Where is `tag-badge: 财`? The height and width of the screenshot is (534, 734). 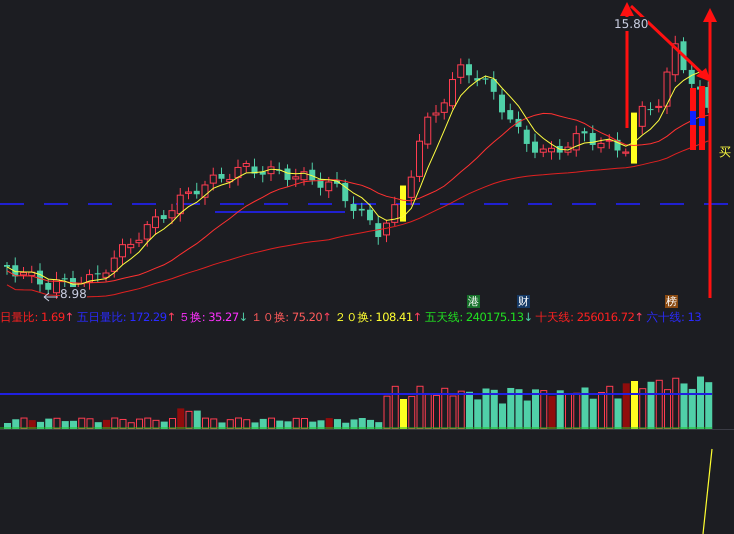
tag-badge: 财 is located at coordinates (523, 301).